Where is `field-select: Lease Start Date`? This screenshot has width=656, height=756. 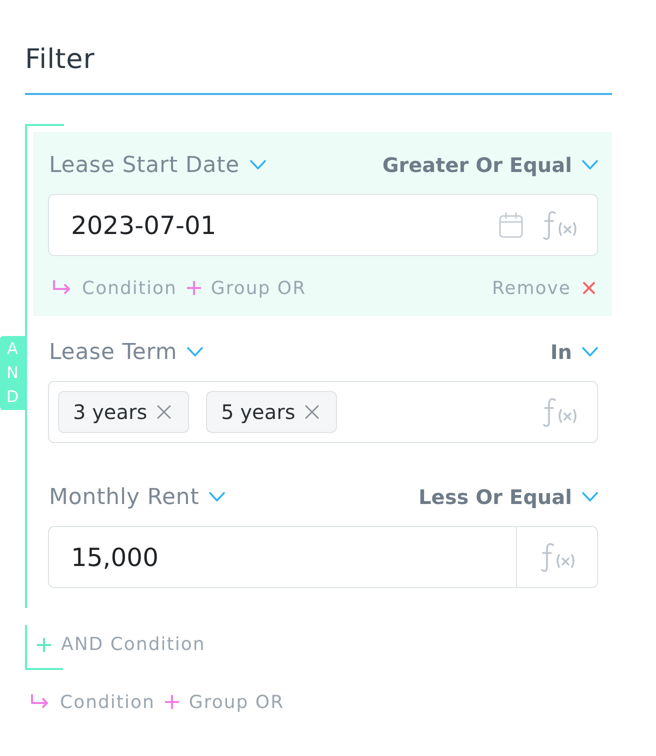
field-select: Lease Start Date is located at coordinates (157, 165).